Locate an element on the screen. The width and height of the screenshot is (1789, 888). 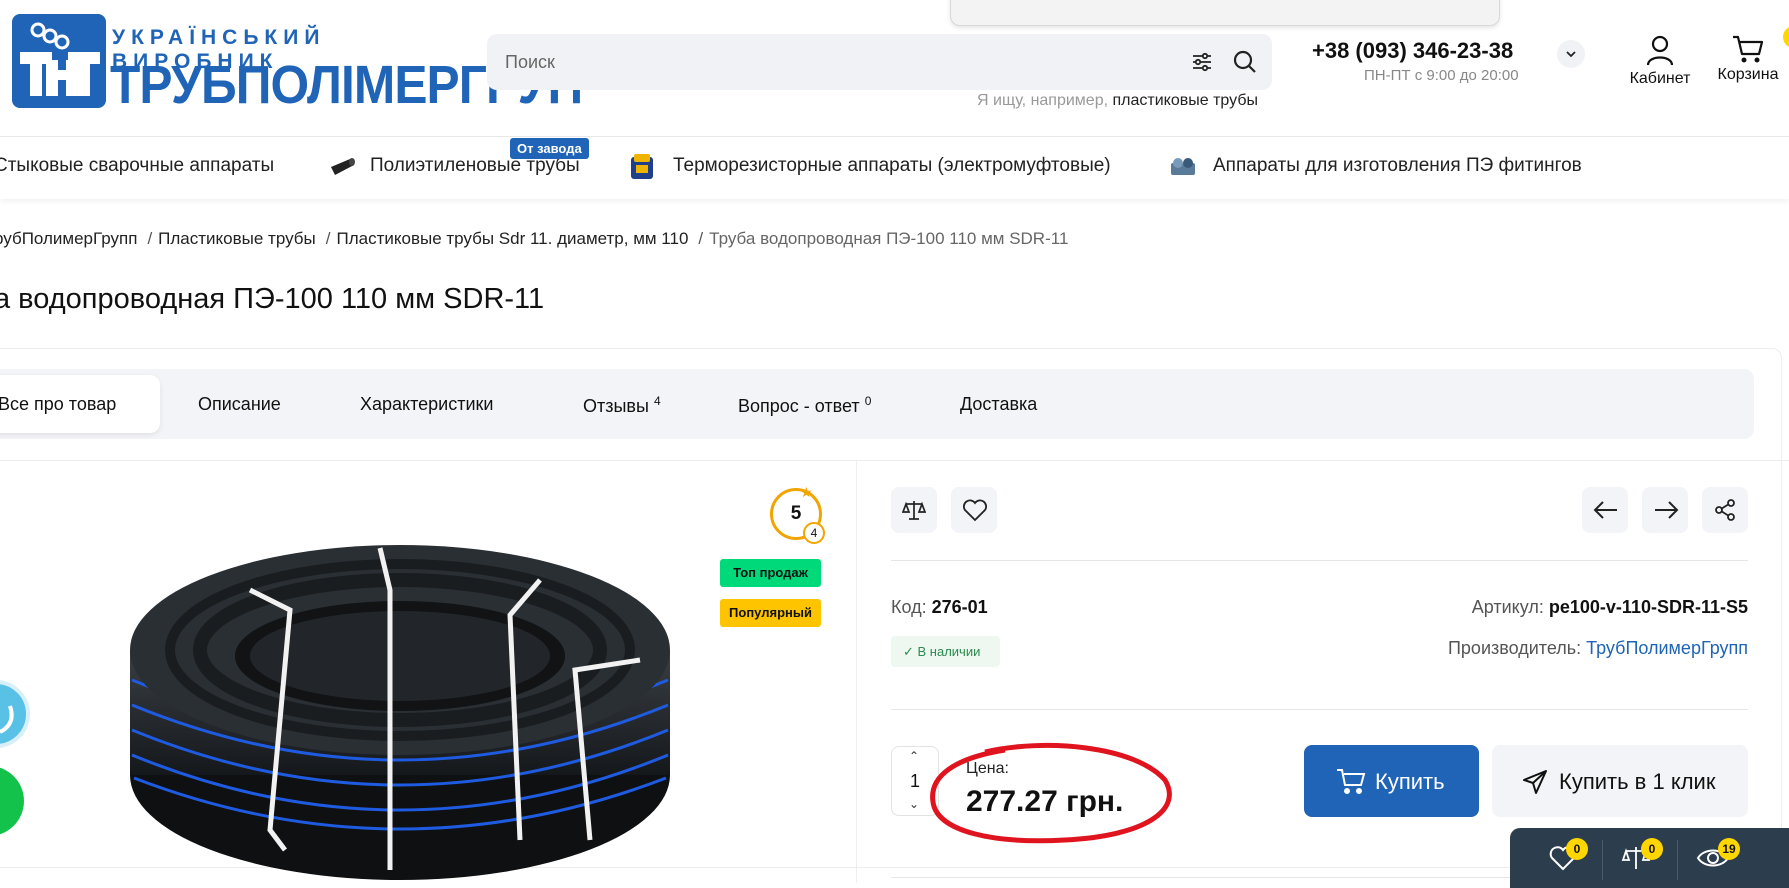
search-hint: Я ищу, например, пластиковые трубы is located at coordinates (1117, 100).